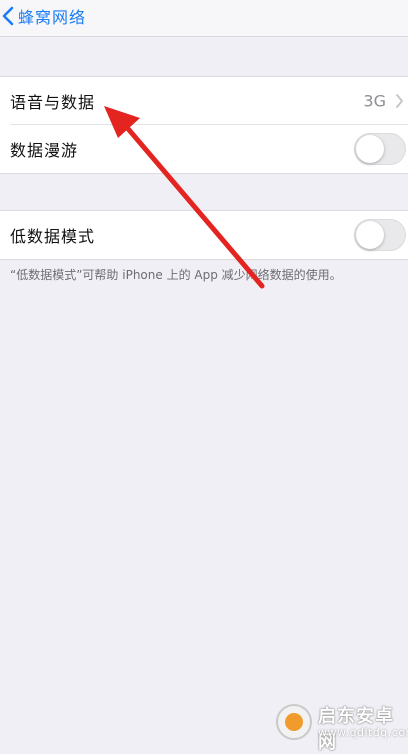 This screenshot has height=754, width=408. I want to click on low-data-mode-toggle, so click(380, 235).